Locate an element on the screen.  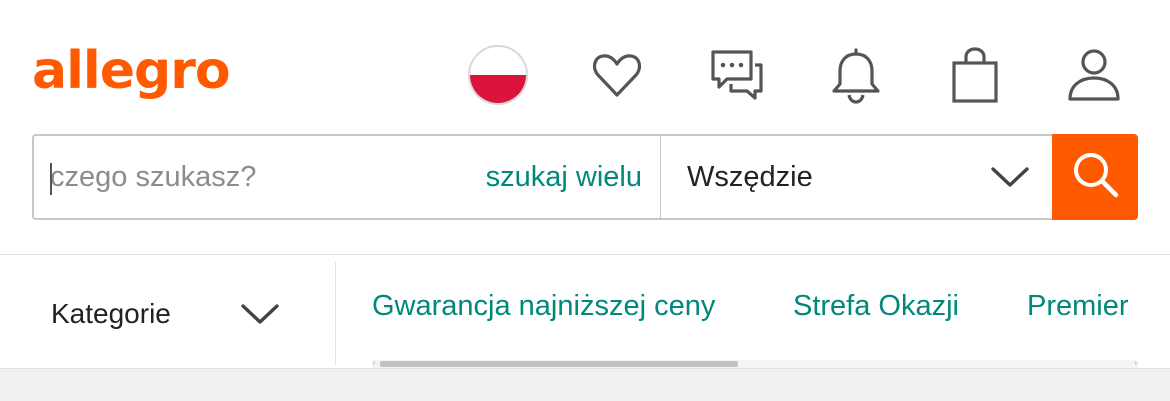
nav-link-premier: Premier is located at coordinates (1078, 306).